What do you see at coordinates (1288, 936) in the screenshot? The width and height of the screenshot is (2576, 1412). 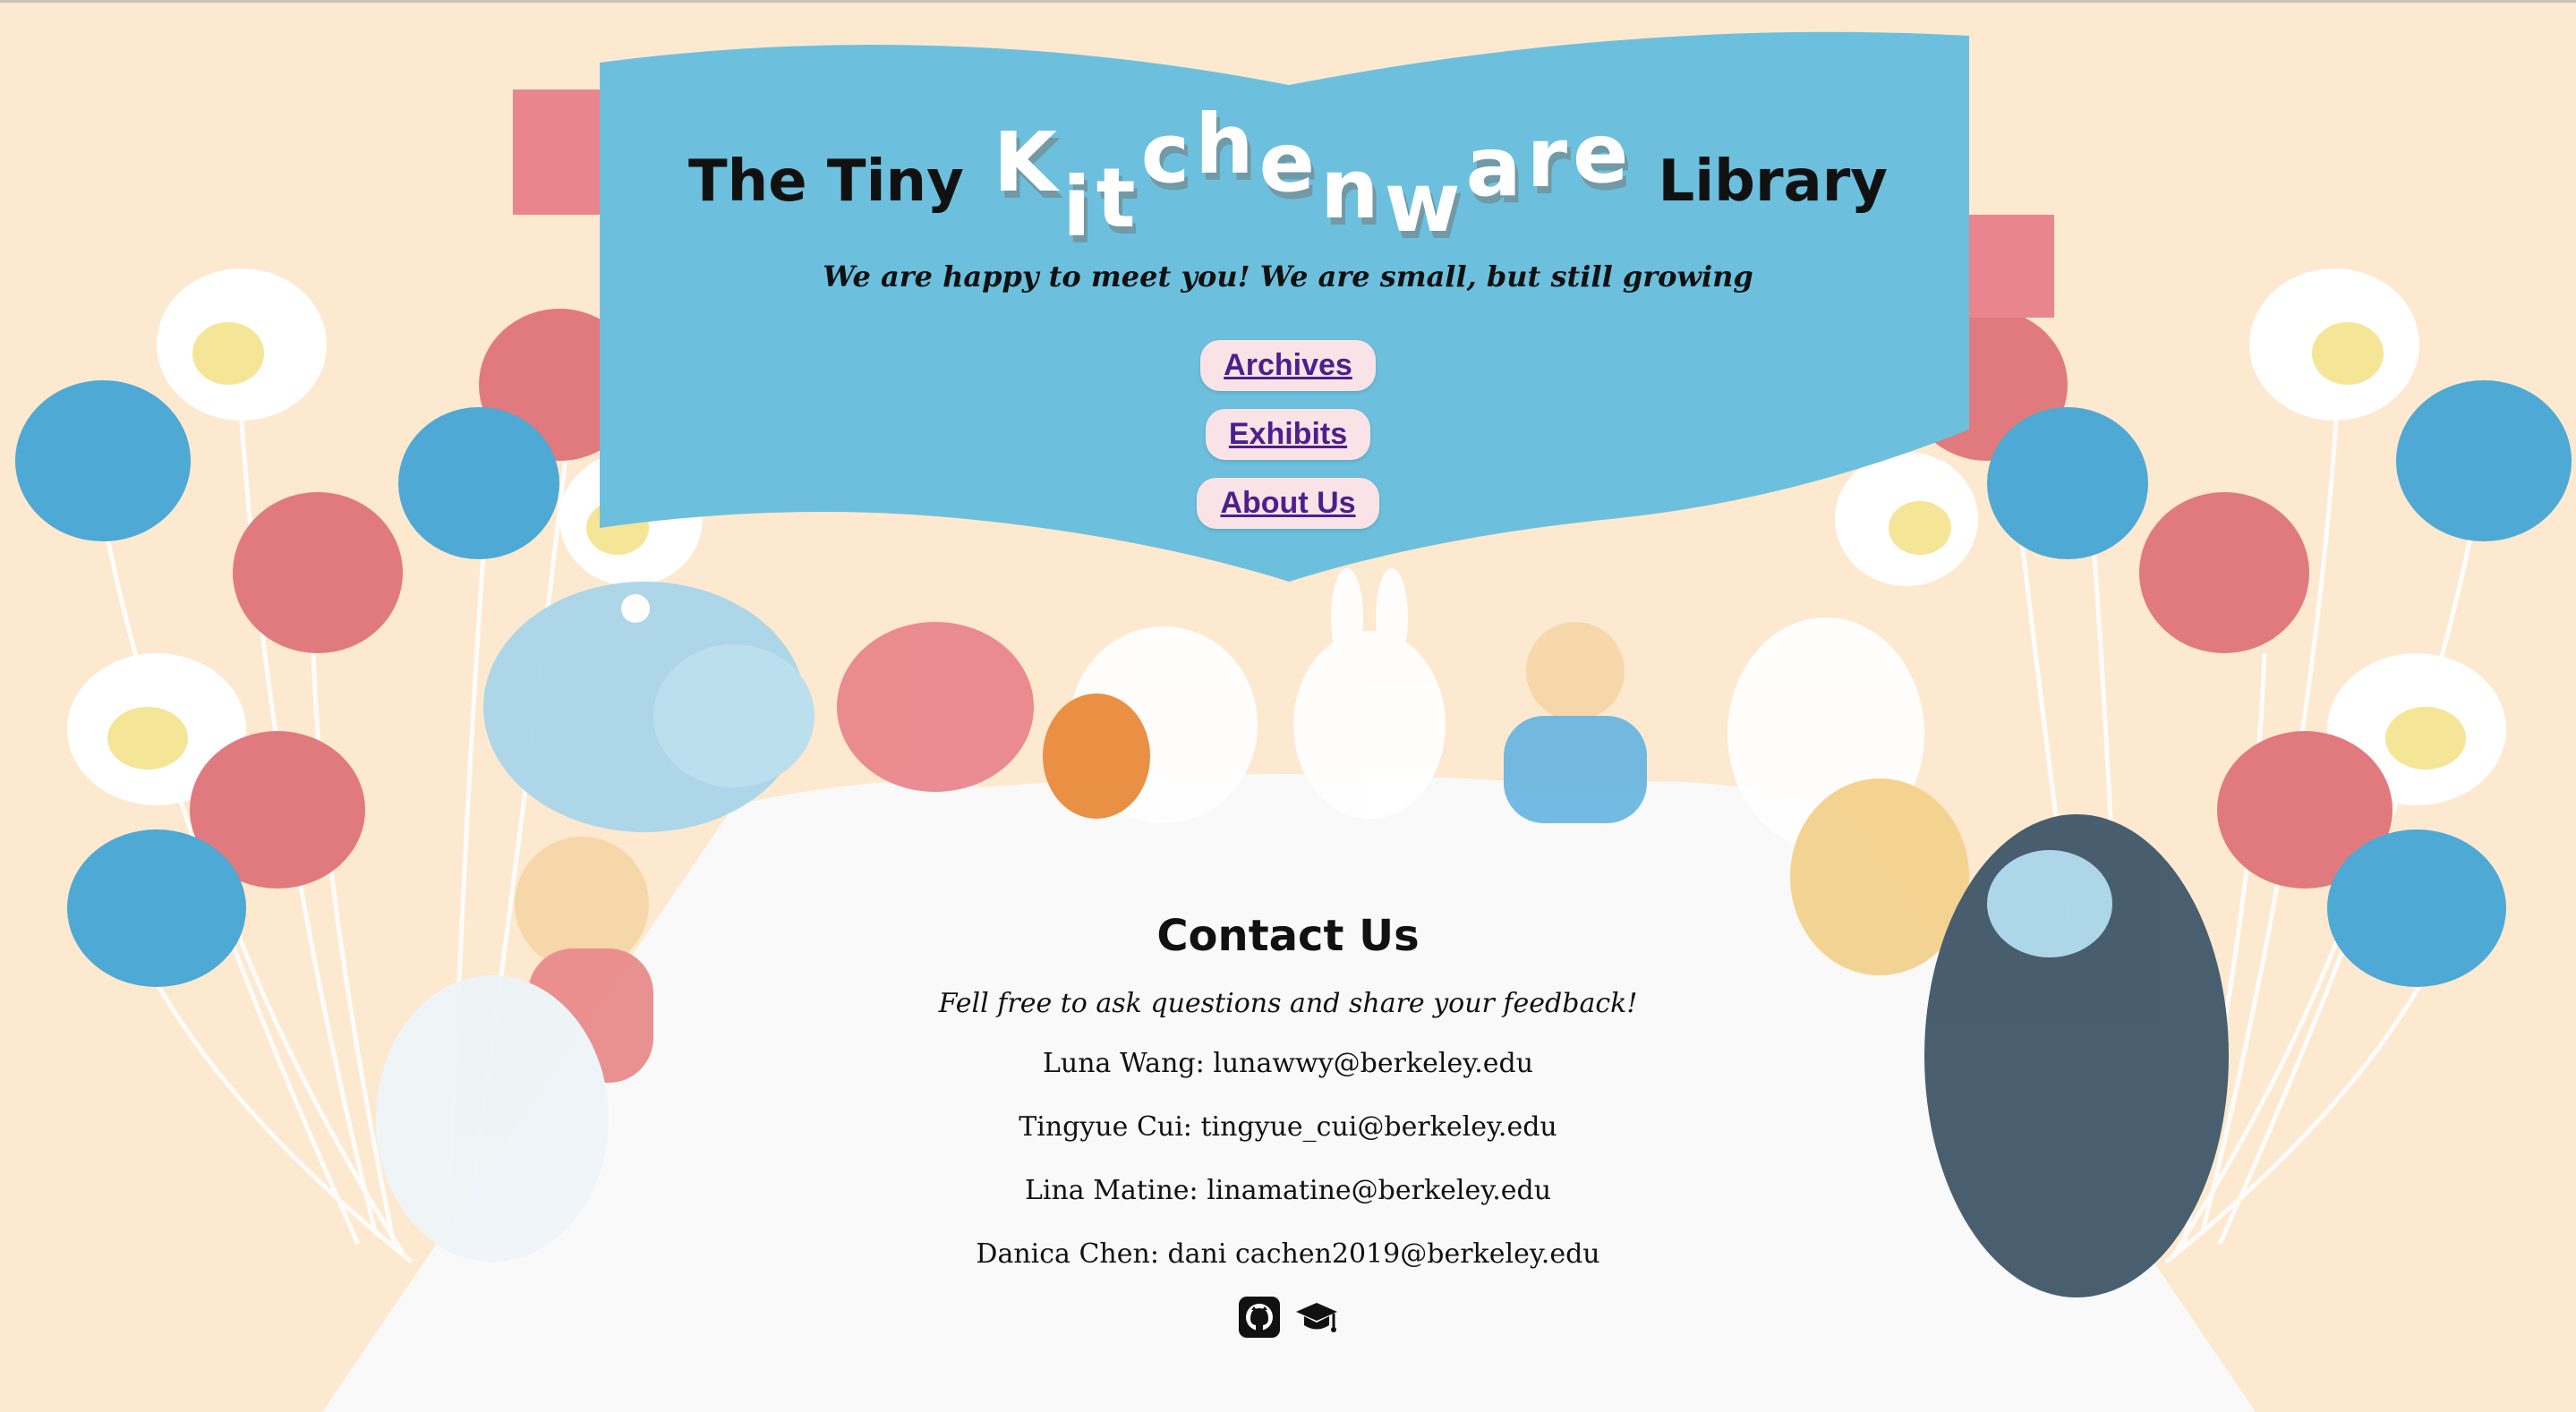 I see `contact-heading: Contact Us` at bounding box center [1288, 936].